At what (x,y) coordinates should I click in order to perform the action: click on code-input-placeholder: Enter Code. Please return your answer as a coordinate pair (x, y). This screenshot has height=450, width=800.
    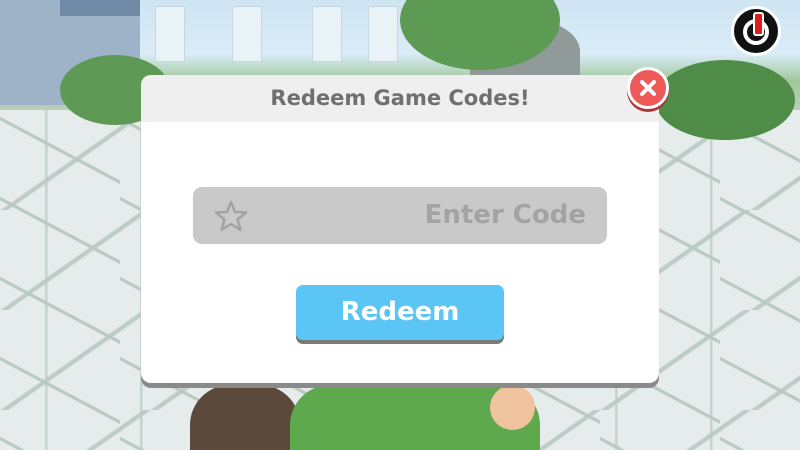
    Looking at the image, I should click on (505, 215).